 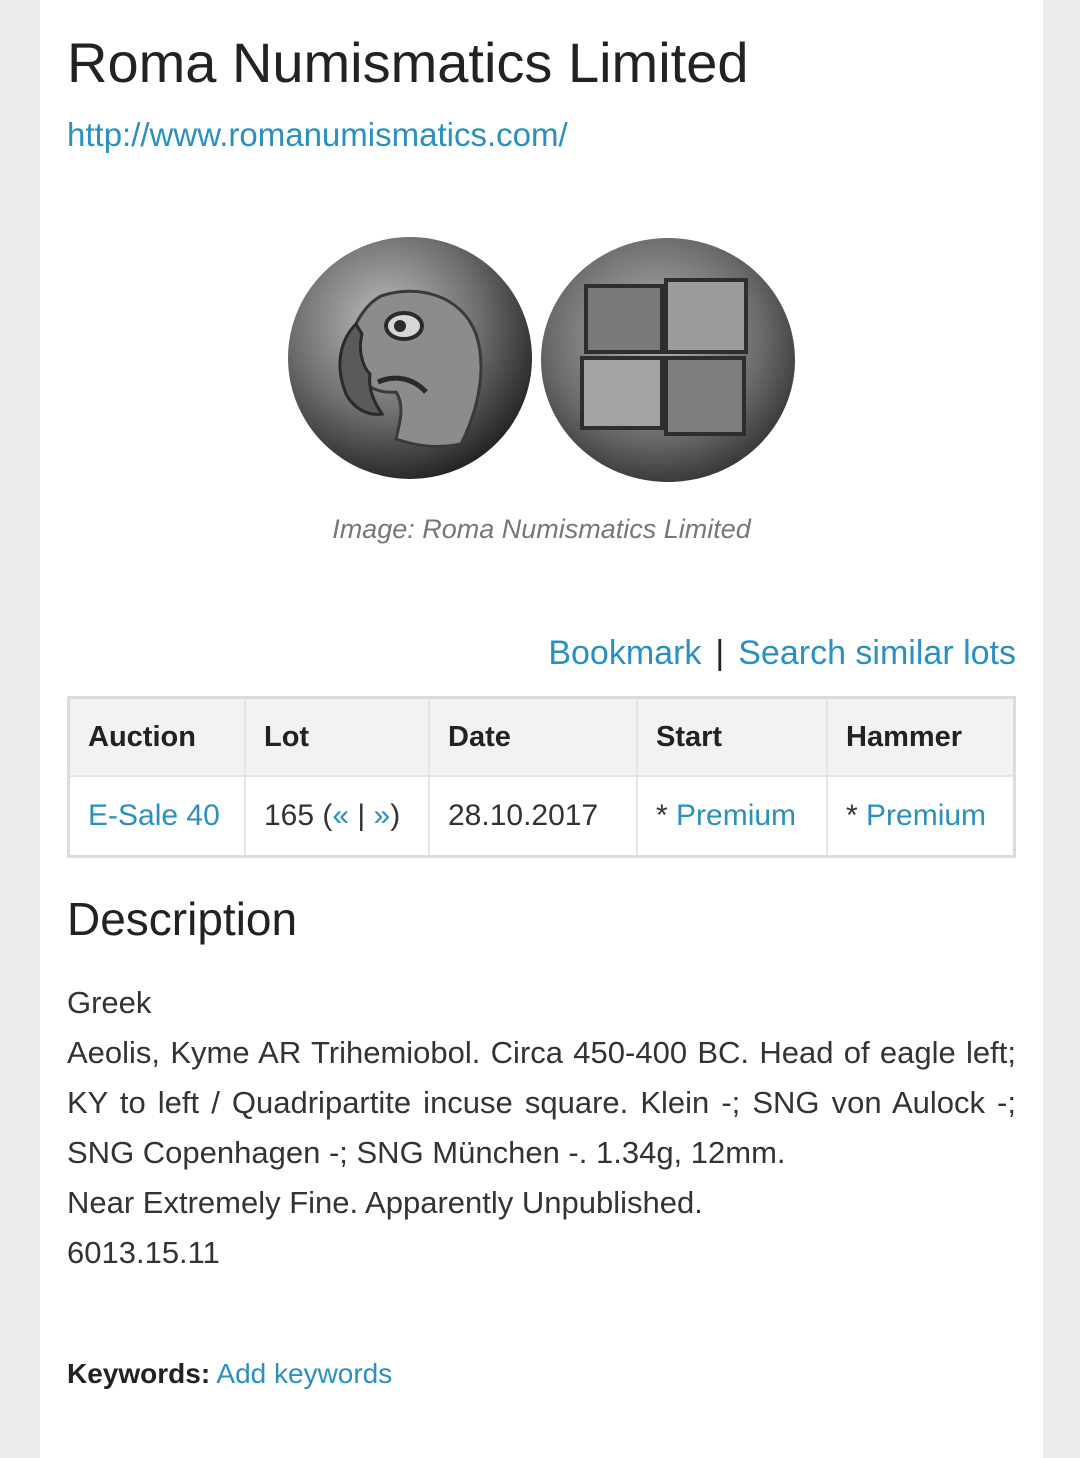 I want to click on keywords-row: Keywords: Add keywords, so click(x=229, y=1374).